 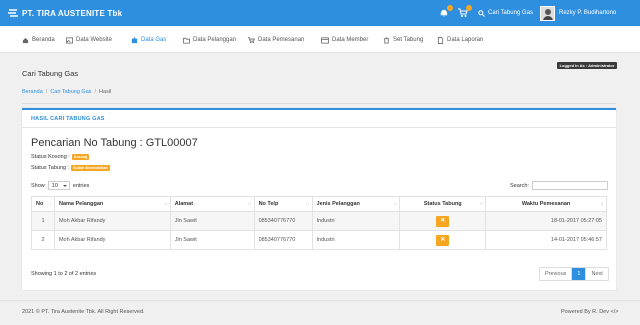 I want to click on sort-asc-icon: ↓, so click(x=50, y=204).